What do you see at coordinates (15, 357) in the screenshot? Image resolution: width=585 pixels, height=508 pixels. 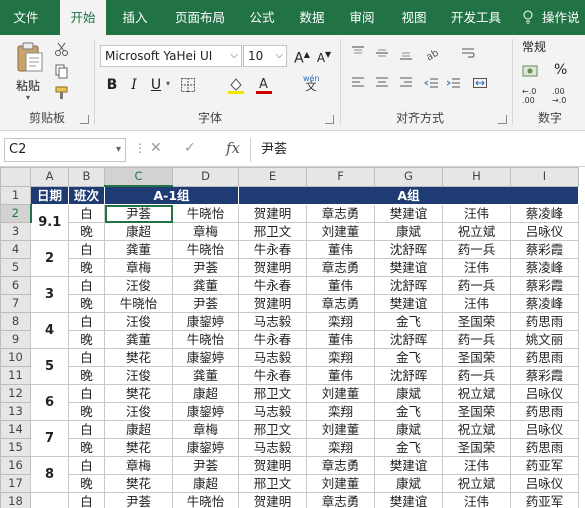 I see `row-header-10: 10` at bounding box center [15, 357].